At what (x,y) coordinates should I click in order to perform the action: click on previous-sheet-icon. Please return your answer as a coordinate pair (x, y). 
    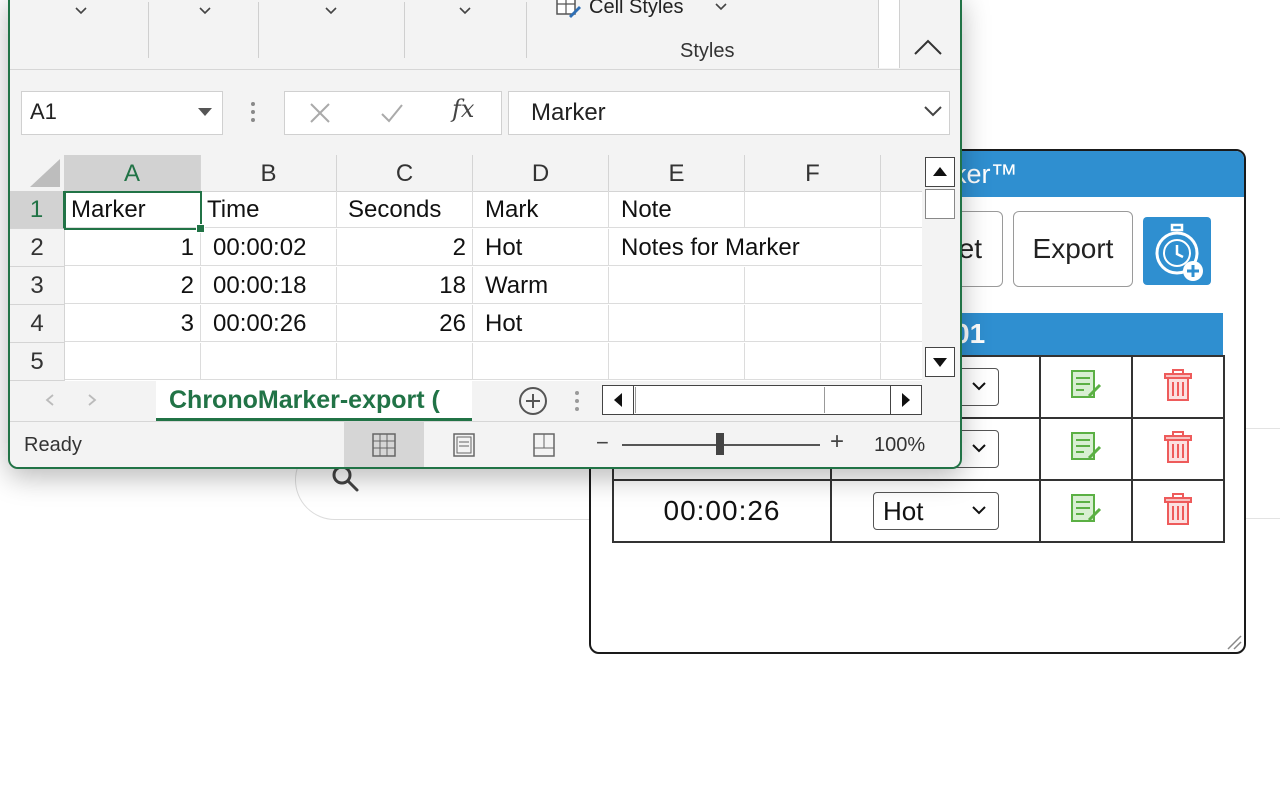
    Looking at the image, I should click on (50, 400).